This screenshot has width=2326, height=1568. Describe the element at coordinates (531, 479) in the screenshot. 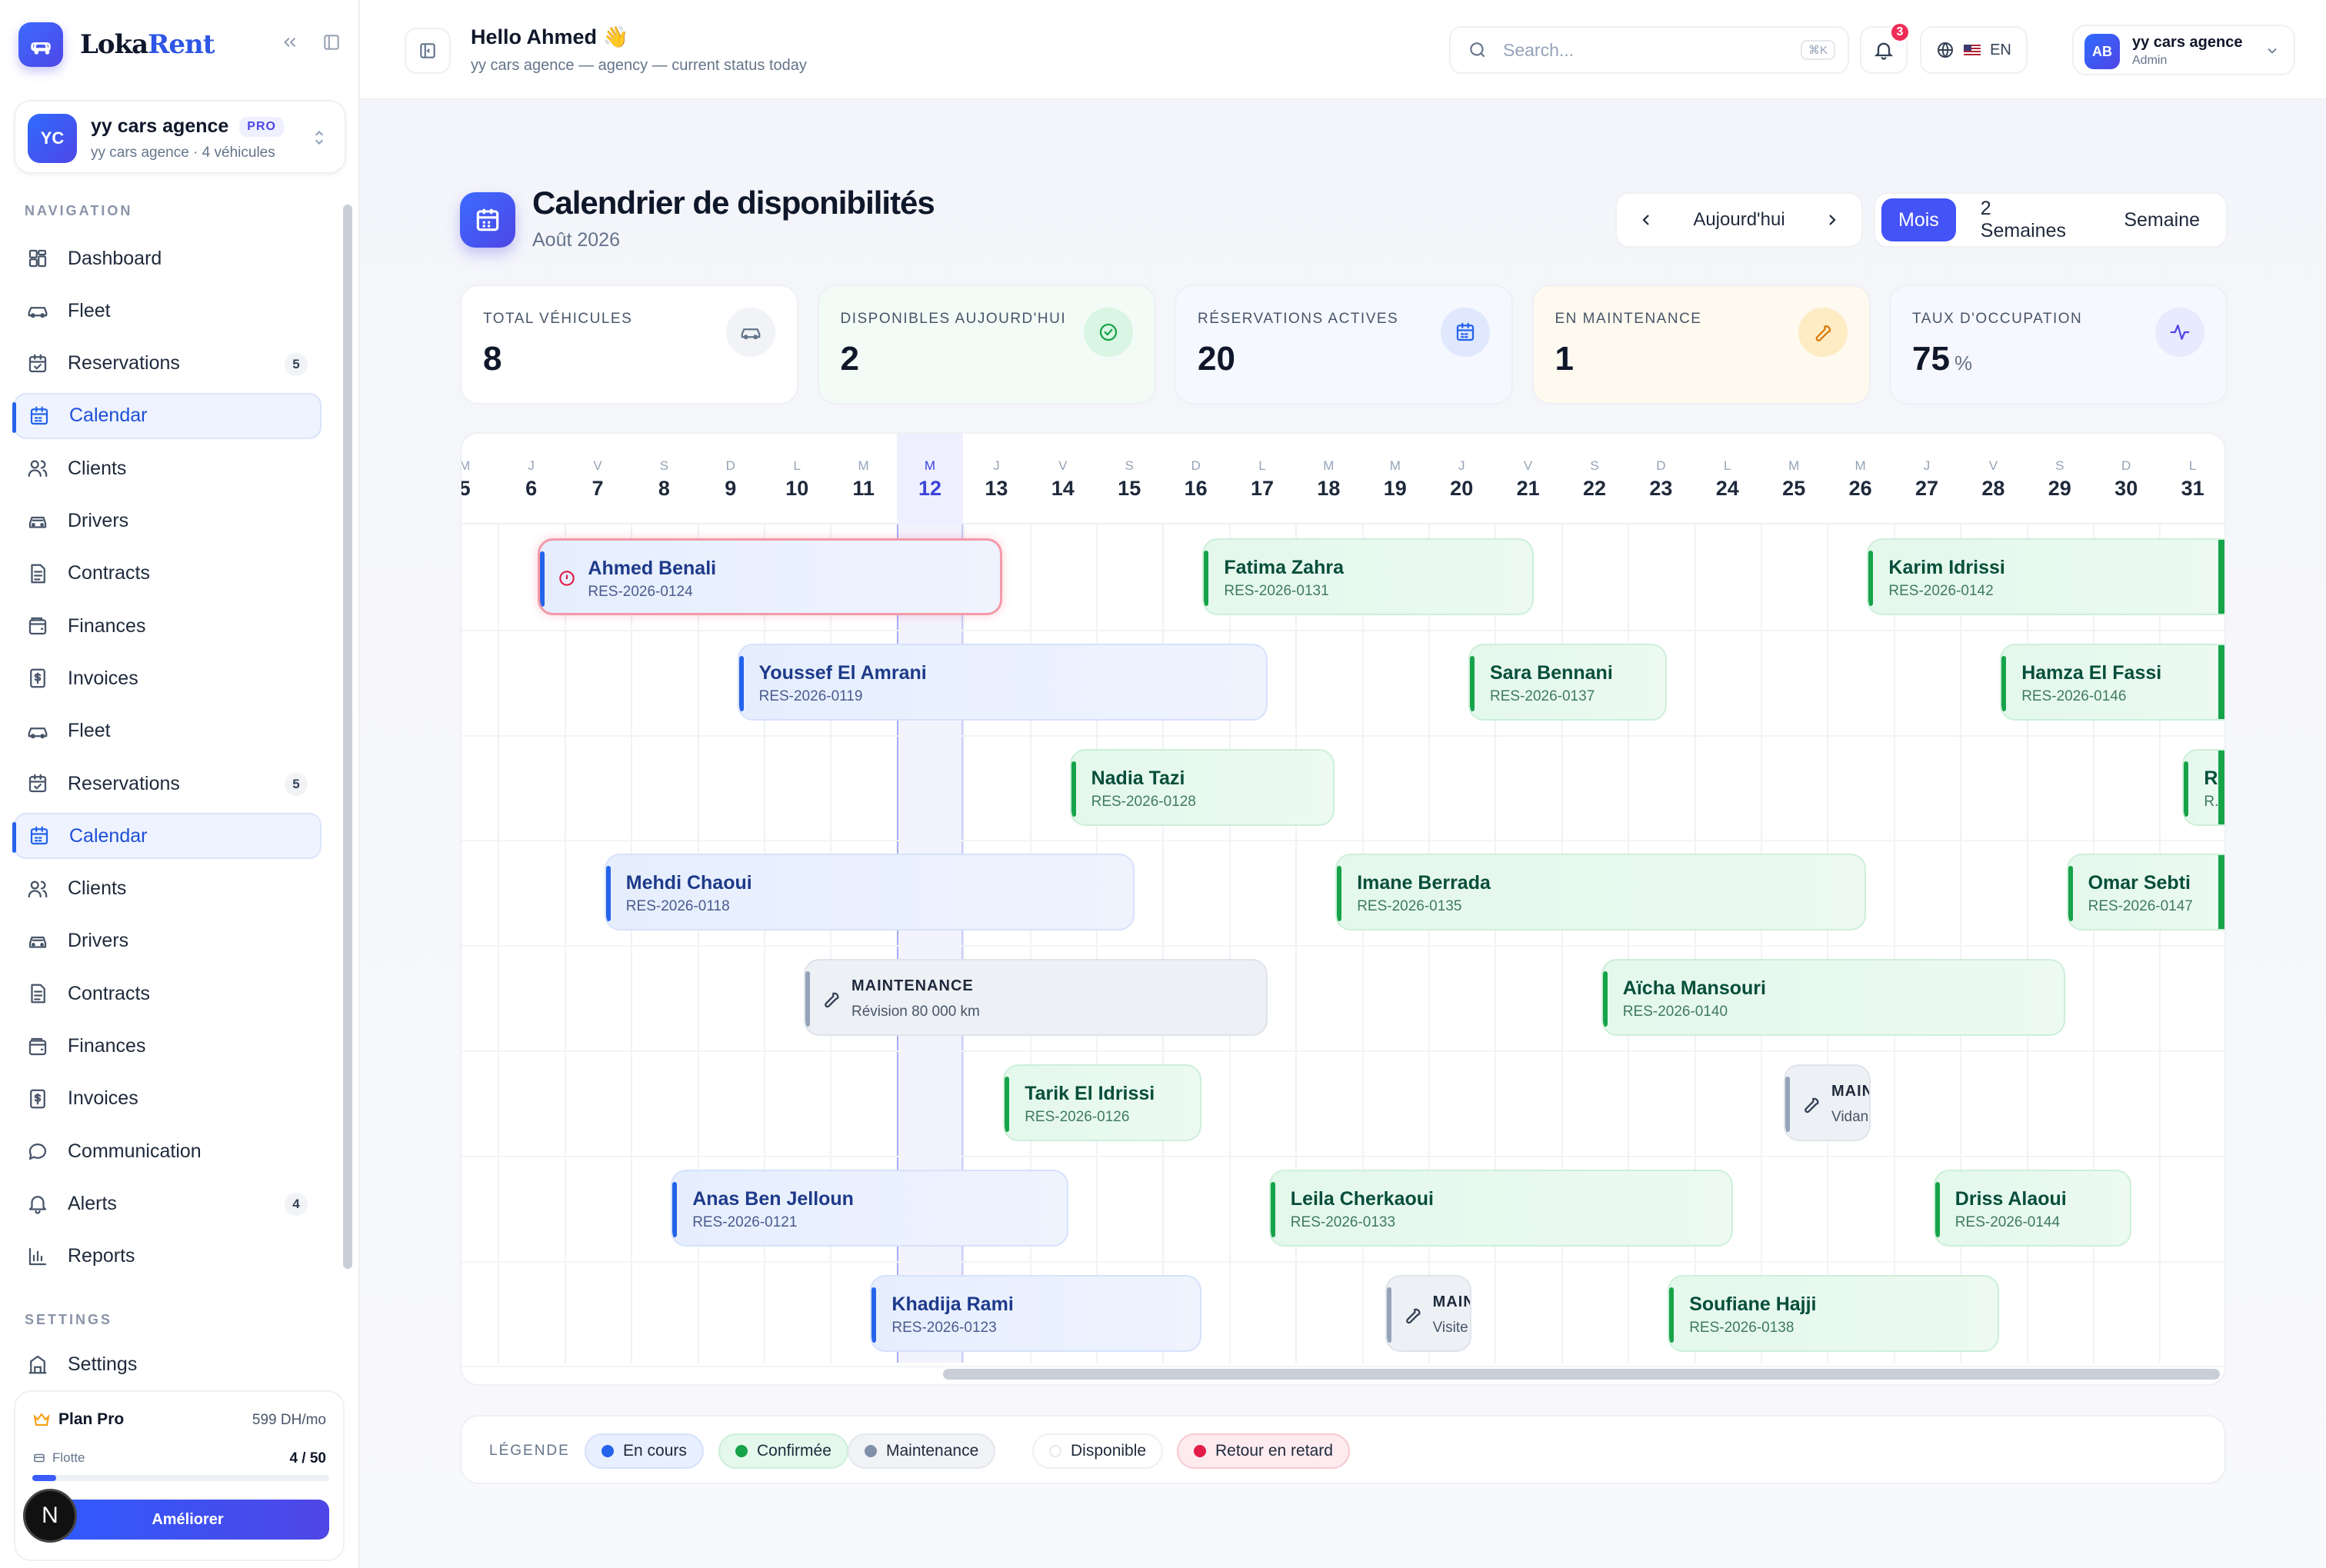

I see `day-column-6: J6` at that location.